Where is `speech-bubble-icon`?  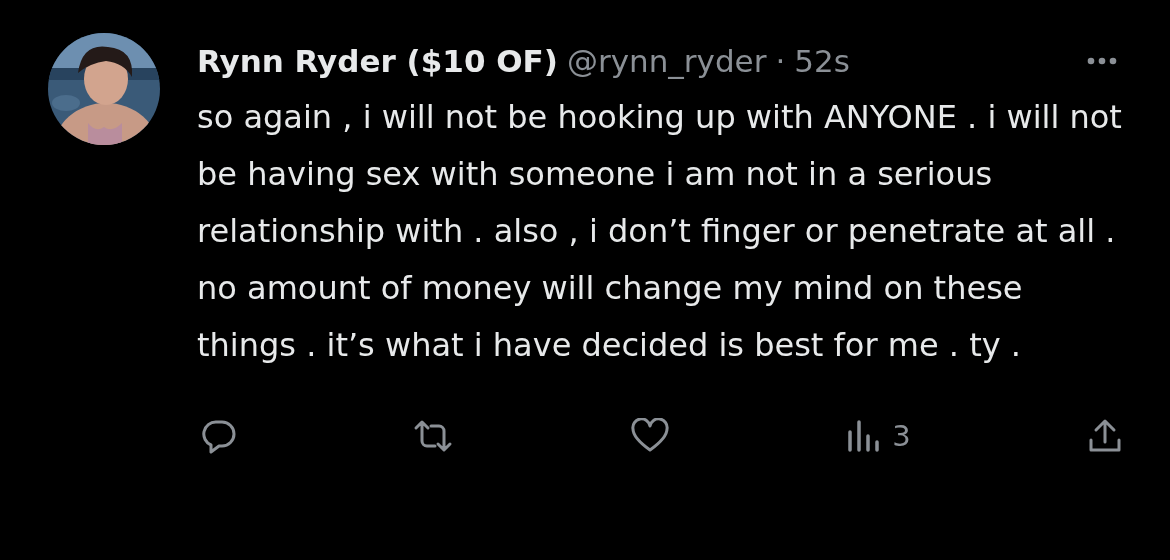 speech-bubble-icon is located at coordinates (219, 436).